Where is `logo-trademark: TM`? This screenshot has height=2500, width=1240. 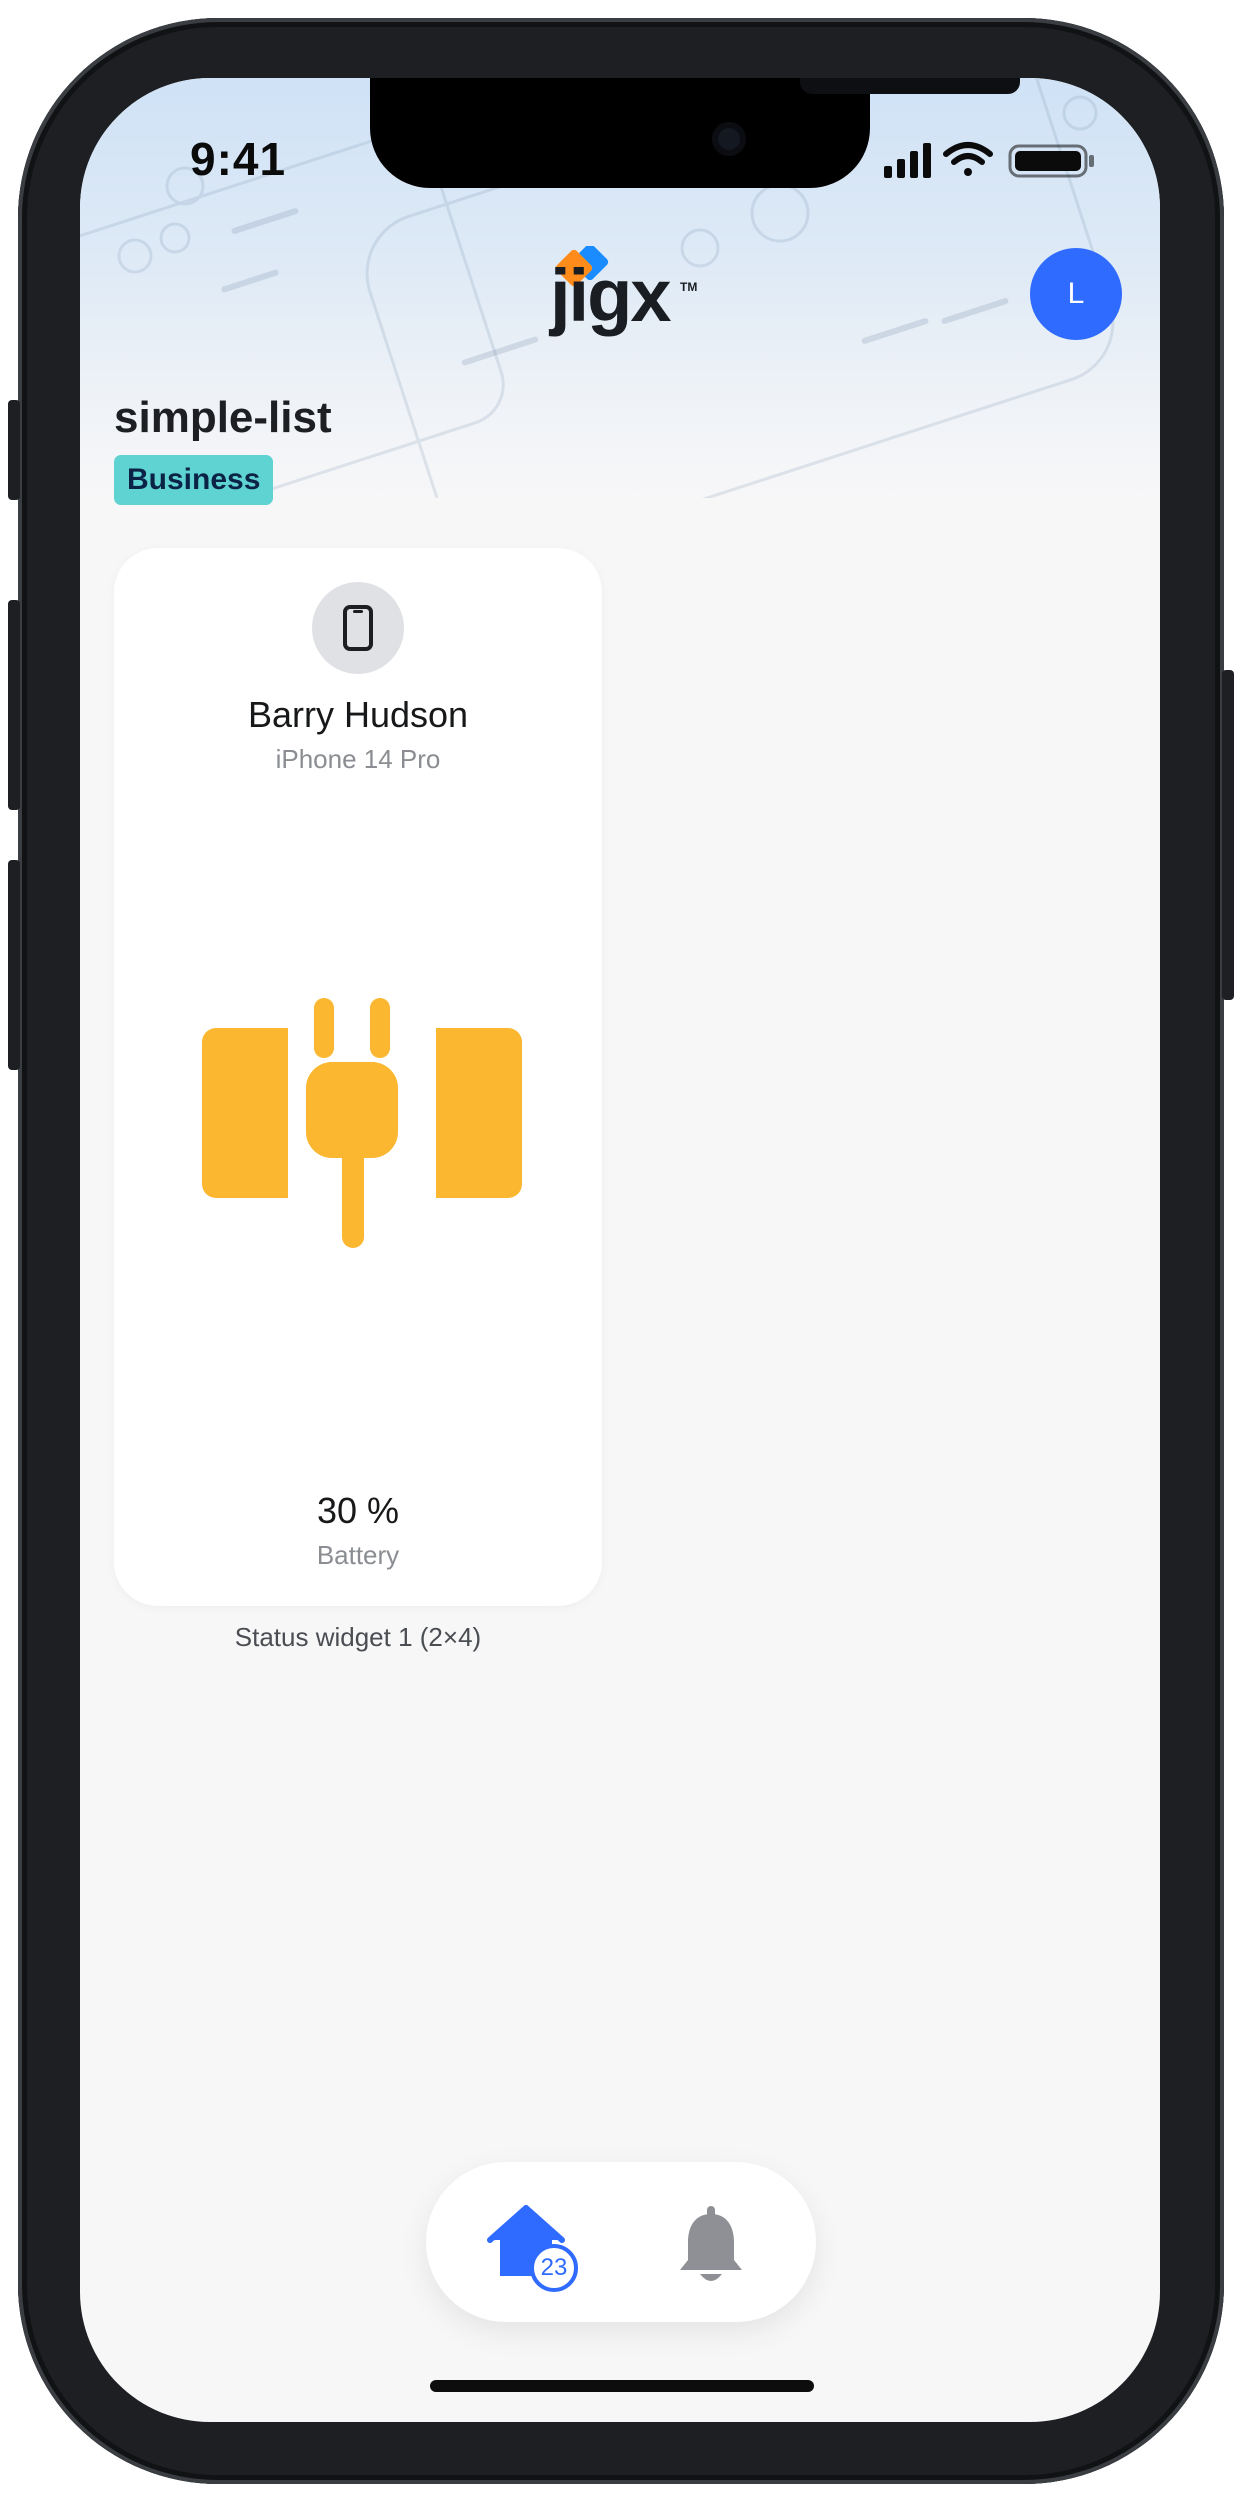 logo-trademark: TM is located at coordinates (689, 287).